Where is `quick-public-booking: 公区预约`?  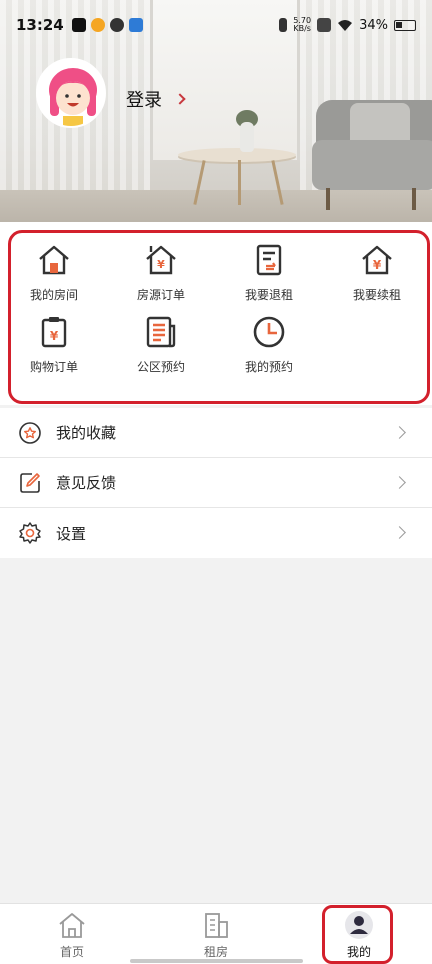 quick-public-booking: 公区预约 is located at coordinates (161, 344).